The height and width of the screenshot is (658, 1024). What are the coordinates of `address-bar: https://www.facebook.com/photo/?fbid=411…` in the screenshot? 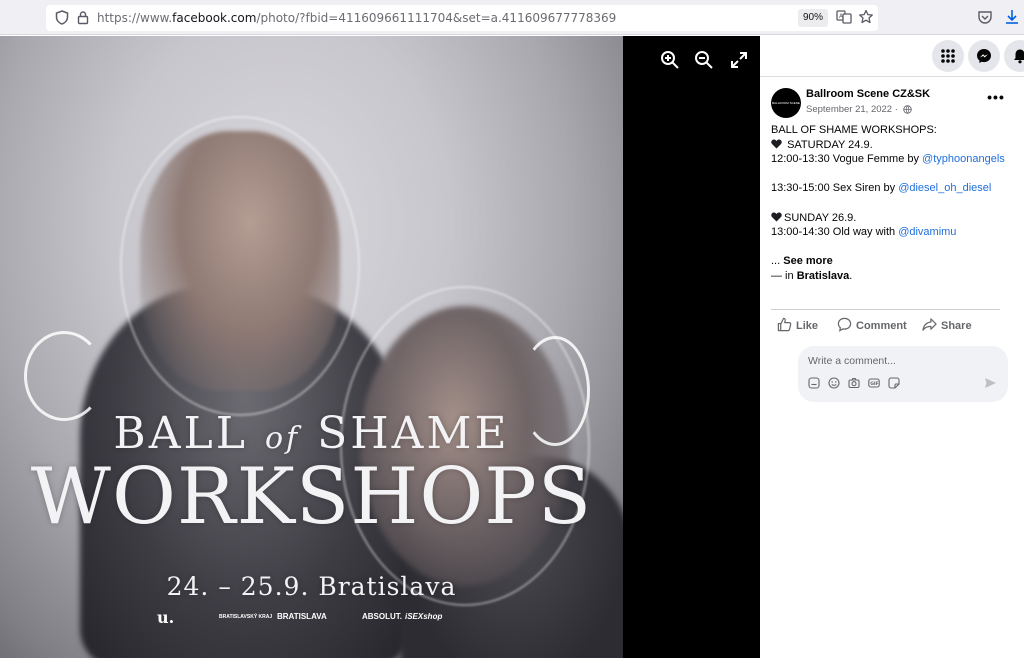 It's located at (462, 18).